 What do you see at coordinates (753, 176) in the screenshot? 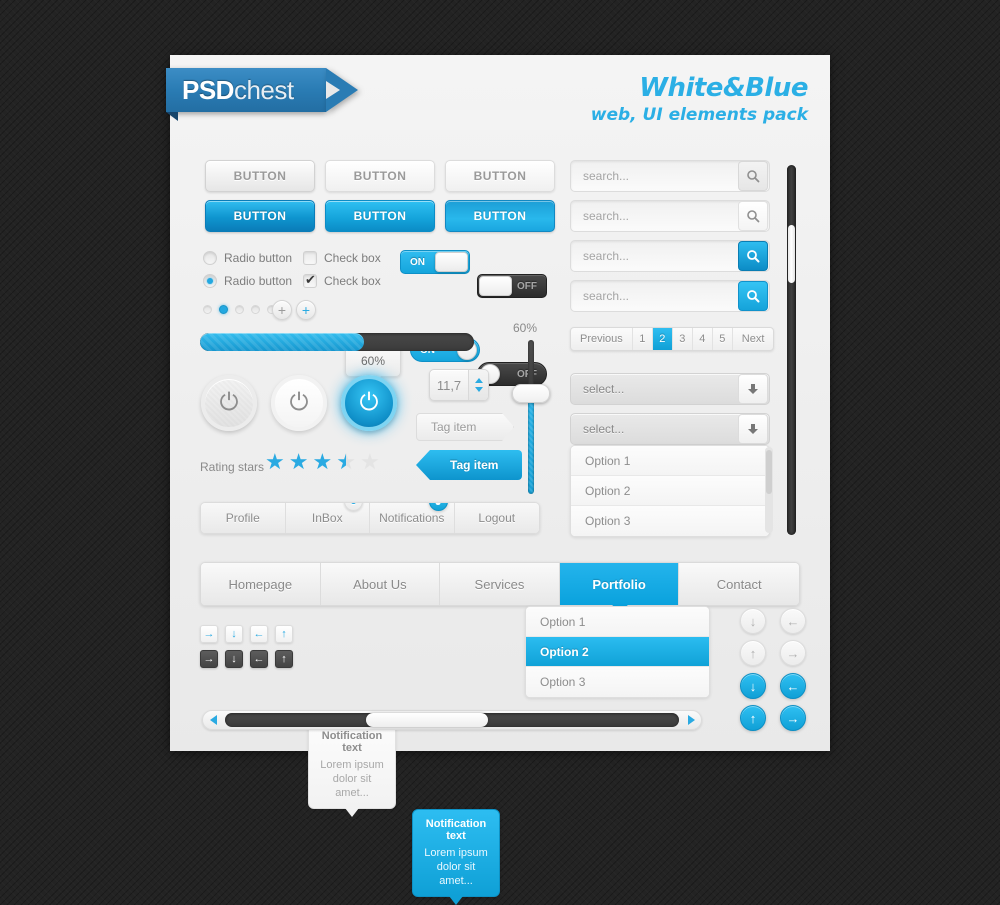
I see `search-button-gray` at bounding box center [753, 176].